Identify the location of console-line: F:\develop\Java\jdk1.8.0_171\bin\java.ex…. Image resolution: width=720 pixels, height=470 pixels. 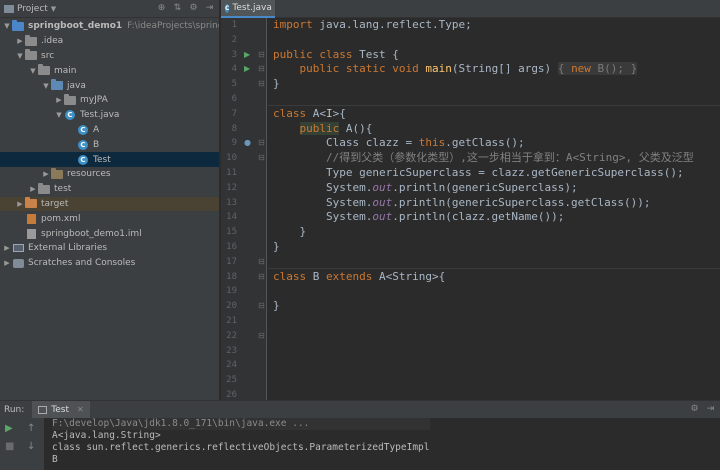
(241, 424).